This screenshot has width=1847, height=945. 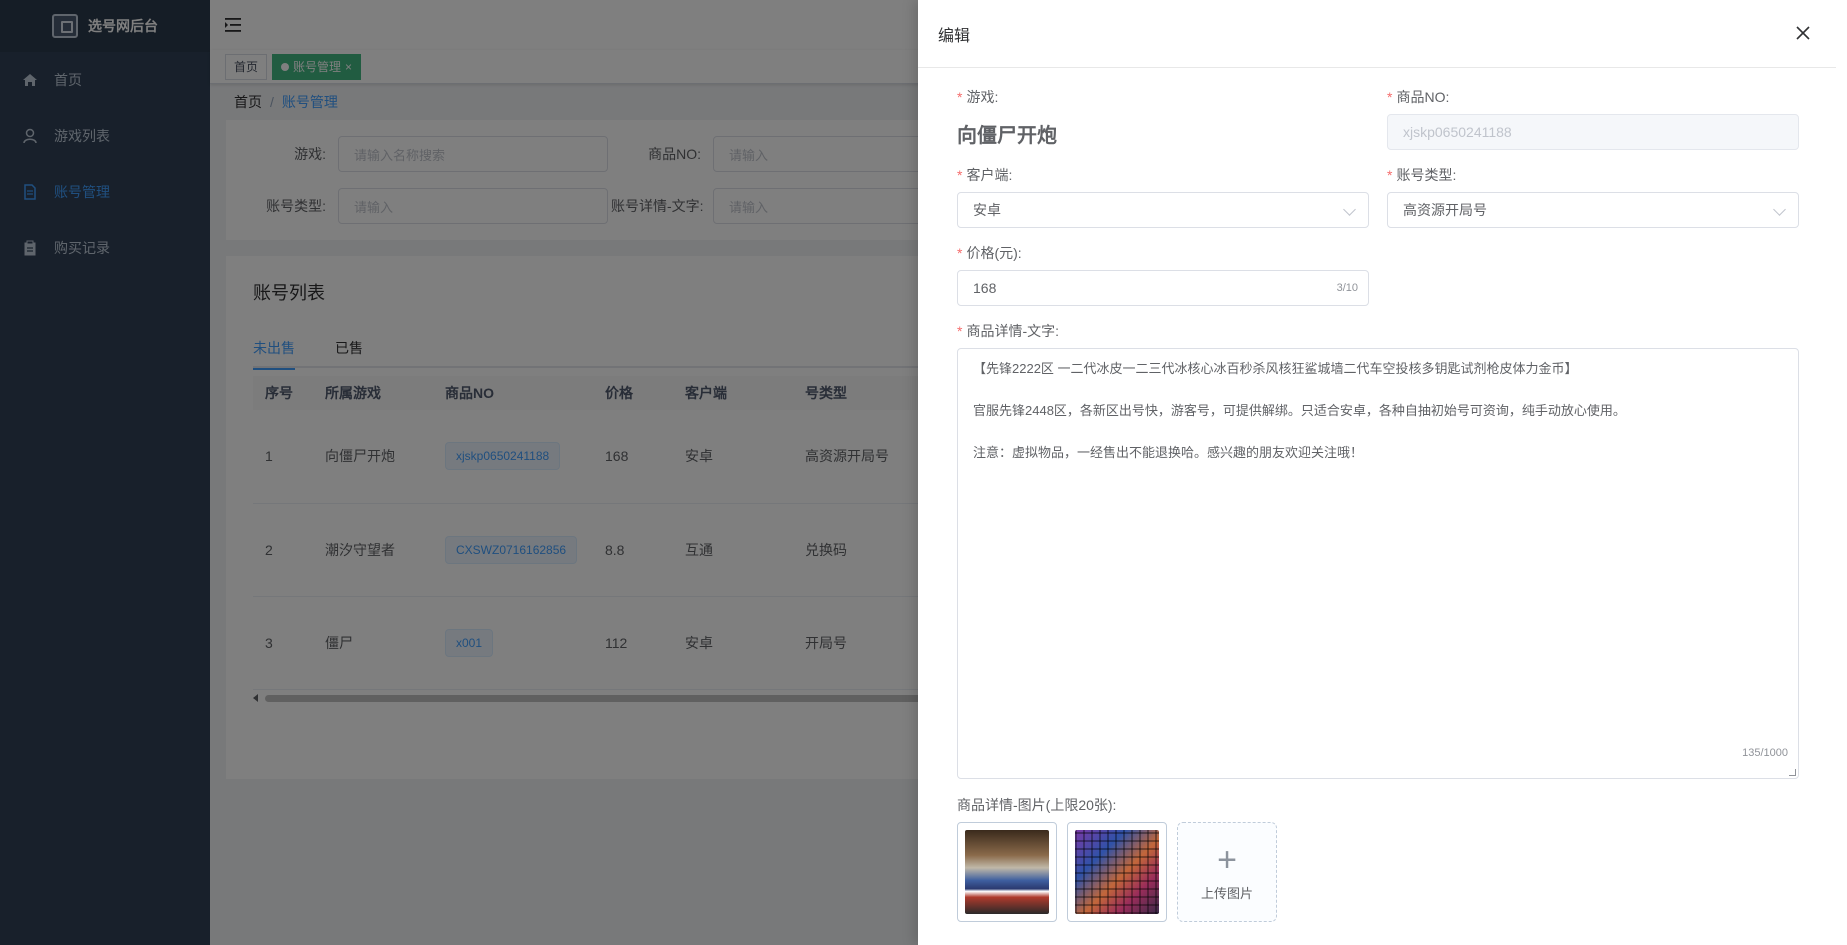 What do you see at coordinates (985, 175) in the screenshot?
I see `client-field-label: * 客户端:` at bounding box center [985, 175].